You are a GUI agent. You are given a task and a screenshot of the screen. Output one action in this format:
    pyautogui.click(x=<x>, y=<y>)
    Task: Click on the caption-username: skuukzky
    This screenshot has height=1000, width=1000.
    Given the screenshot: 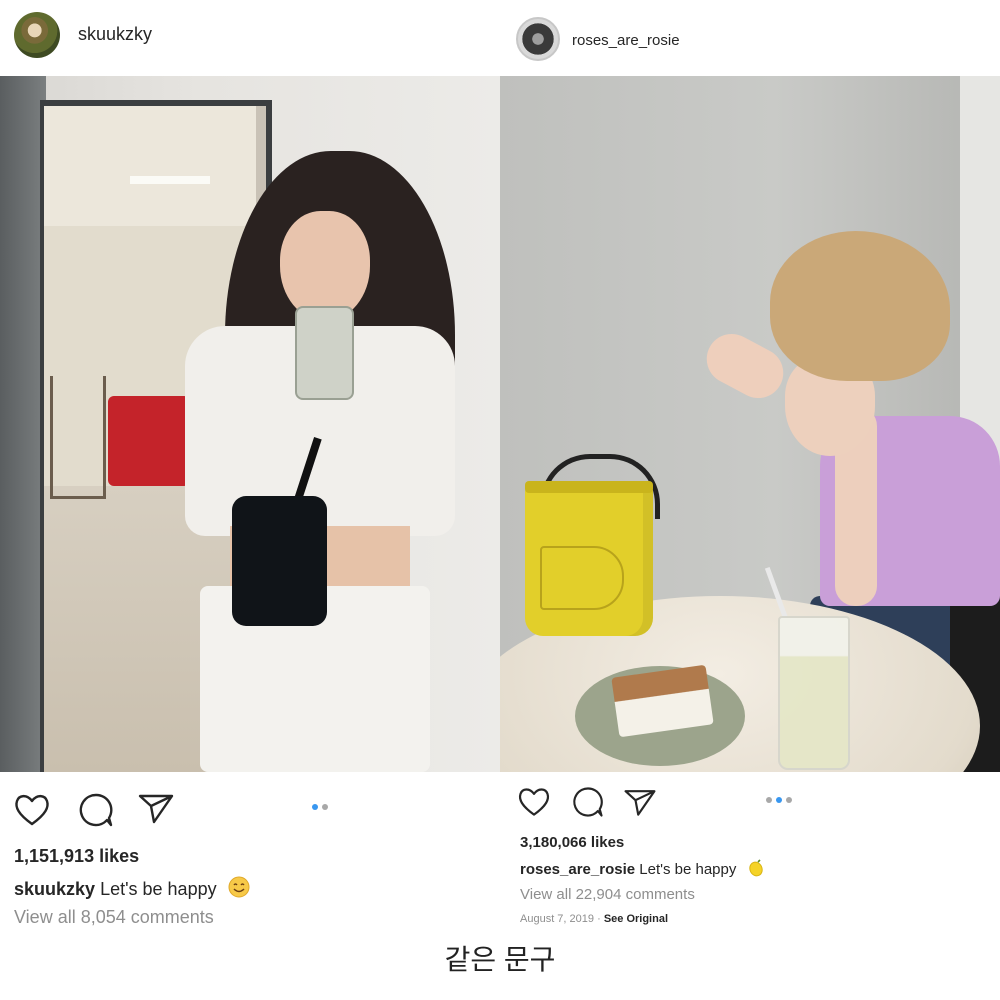 What is the action you would take?
    pyautogui.click(x=54, y=889)
    